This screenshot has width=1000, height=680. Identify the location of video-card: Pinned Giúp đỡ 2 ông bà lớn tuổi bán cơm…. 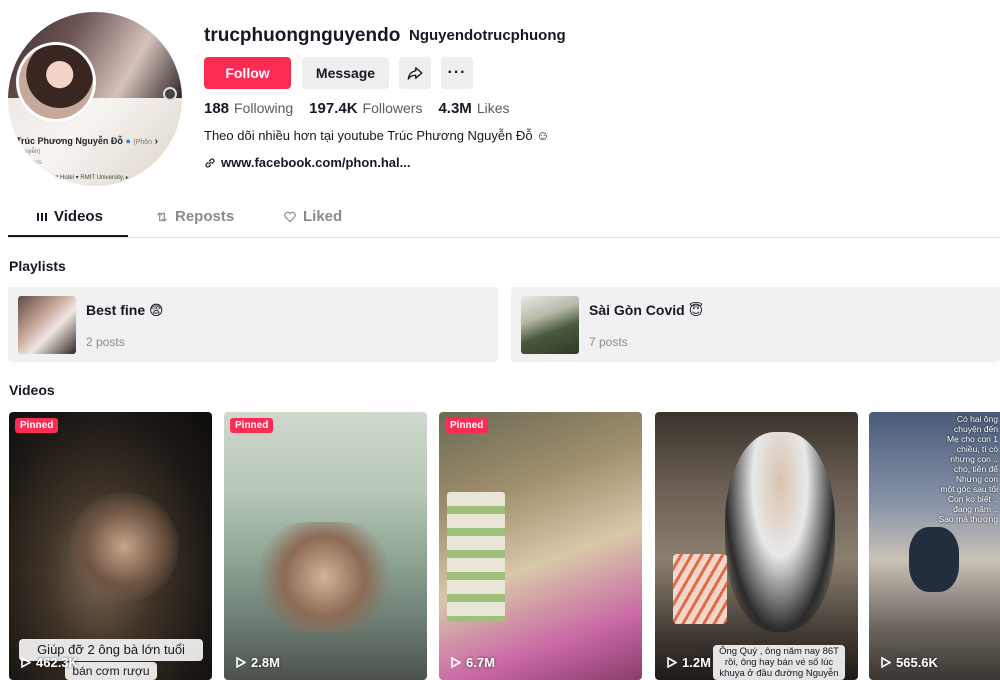
(110, 546).